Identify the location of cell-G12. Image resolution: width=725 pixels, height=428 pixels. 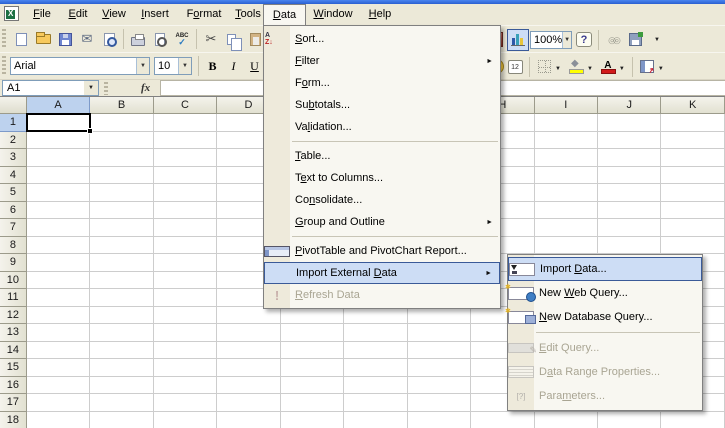
(439, 315).